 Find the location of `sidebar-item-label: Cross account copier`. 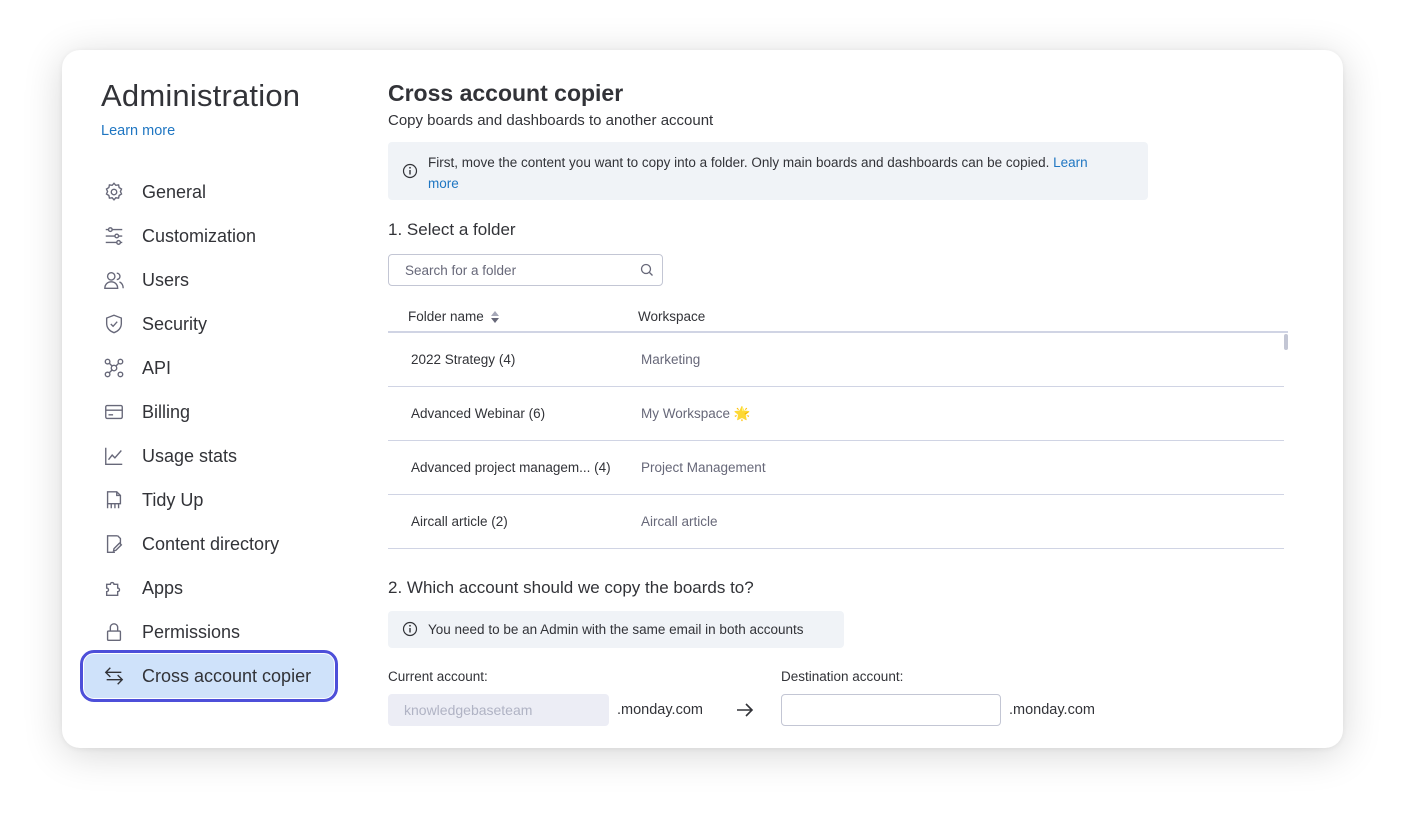

sidebar-item-label: Cross account copier is located at coordinates (227, 675).